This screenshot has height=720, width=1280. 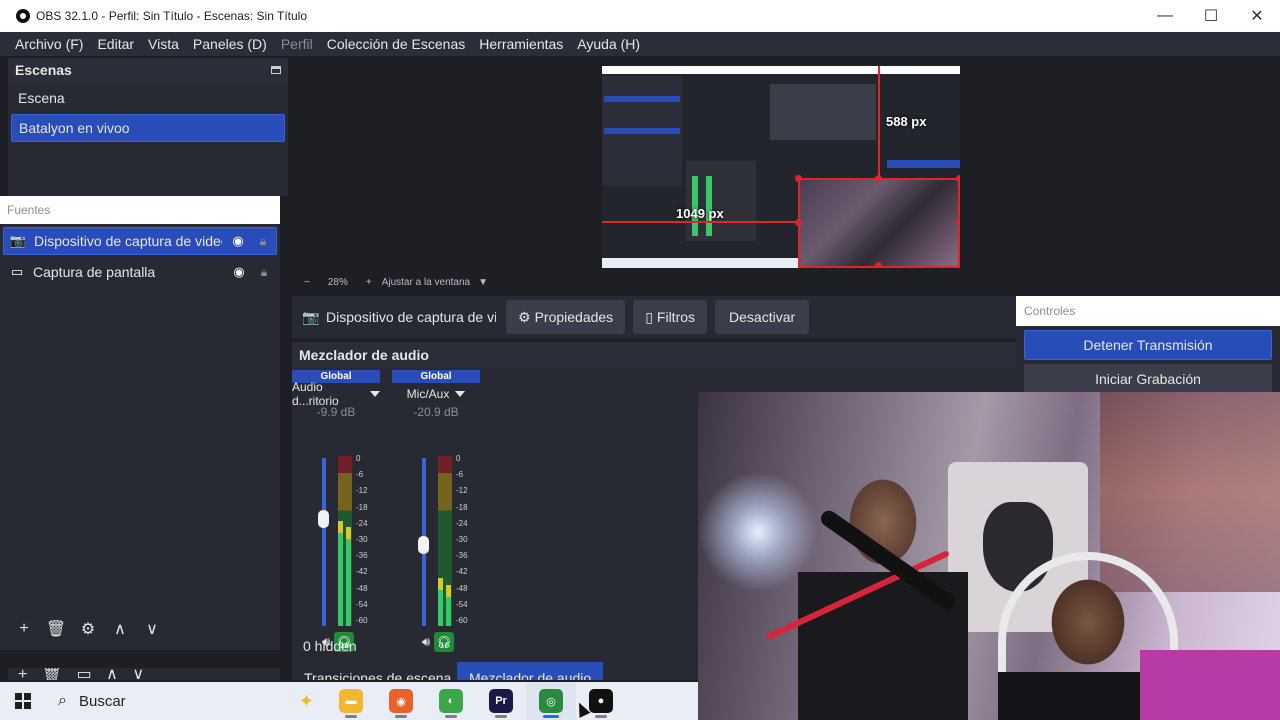 I want to click on meter-level-left, so click(x=440, y=602).